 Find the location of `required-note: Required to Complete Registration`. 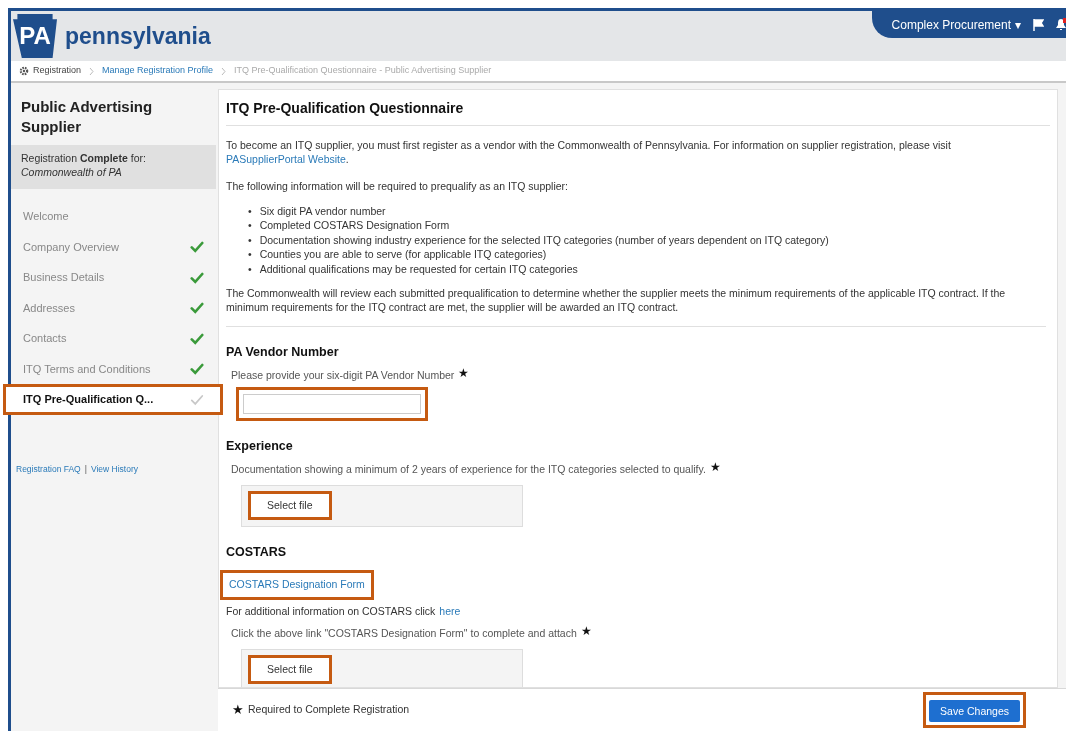

required-note: Required to Complete Registration is located at coordinates (329, 710).